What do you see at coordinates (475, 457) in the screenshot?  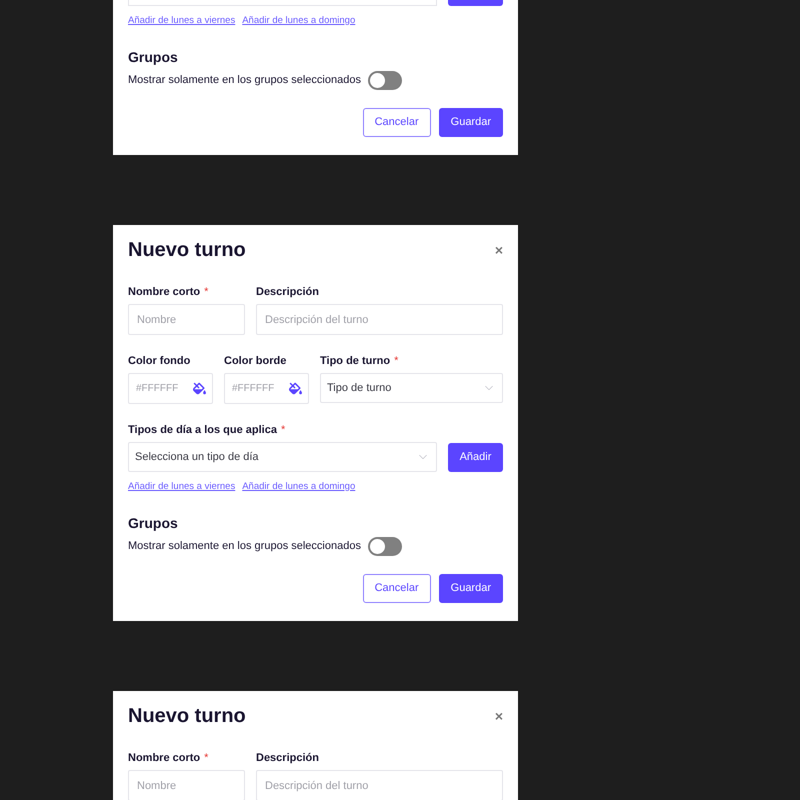 I see `add-button: Añadir` at bounding box center [475, 457].